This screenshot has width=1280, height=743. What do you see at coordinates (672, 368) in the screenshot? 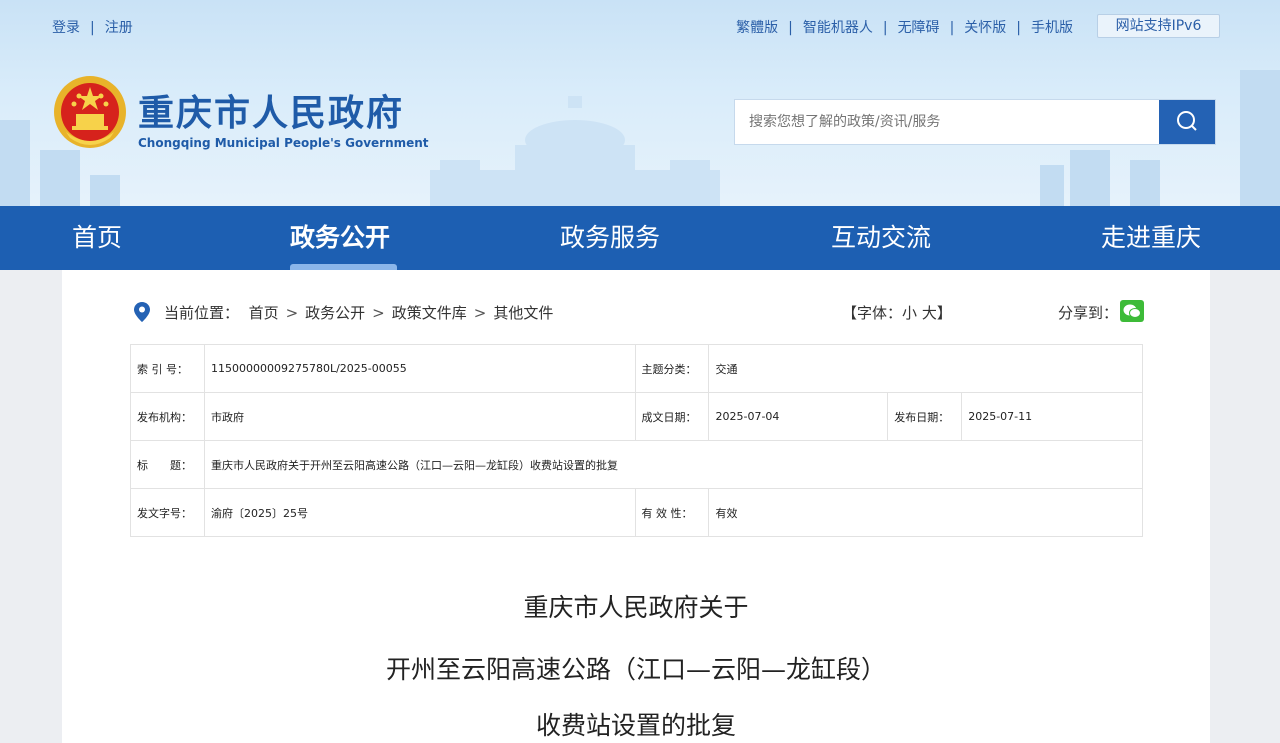
I see `topic-label: 主题分类：` at bounding box center [672, 368].